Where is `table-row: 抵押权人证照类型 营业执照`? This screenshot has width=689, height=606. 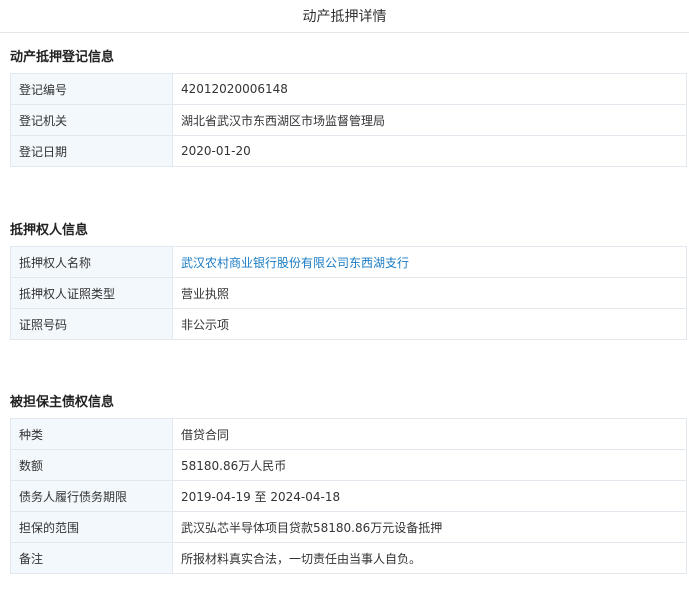
table-row: 抵押权人证照类型 营业执照 is located at coordinates (348, 293).